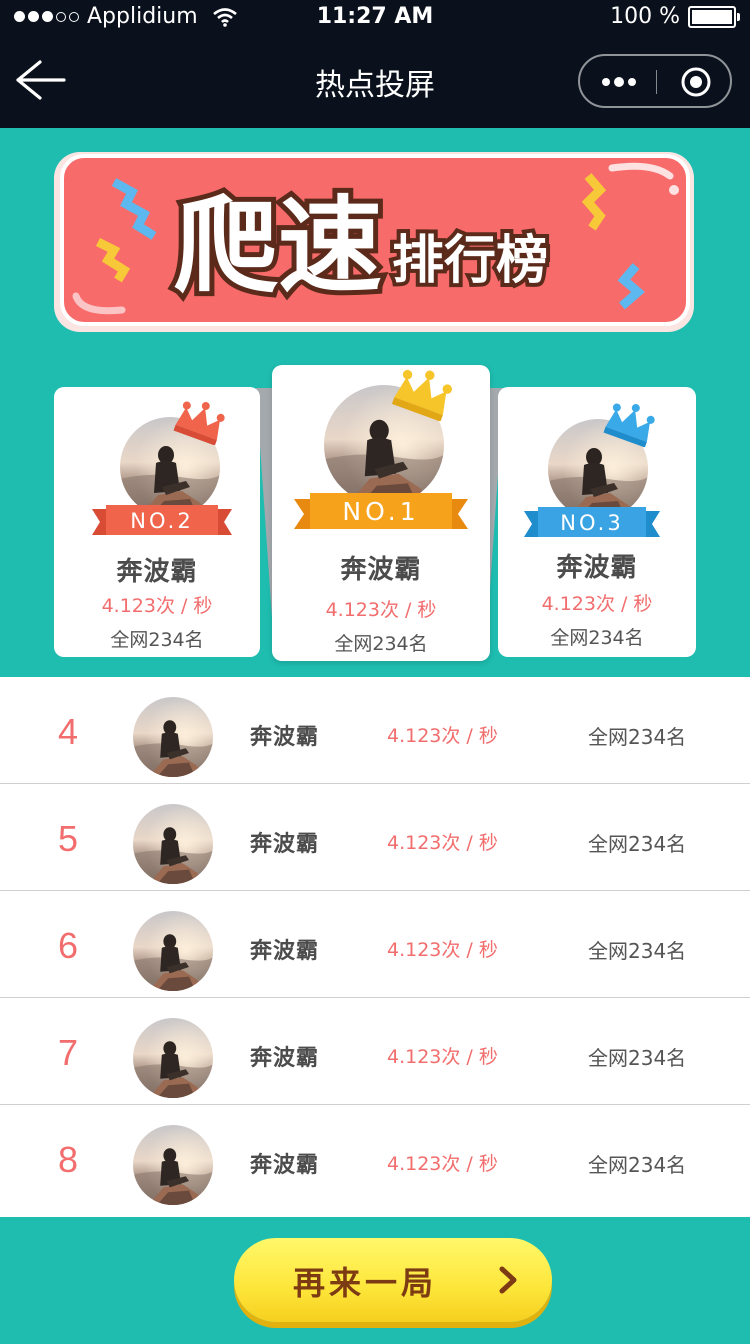  I want to click on rank-number: 4, so click(68, 731).